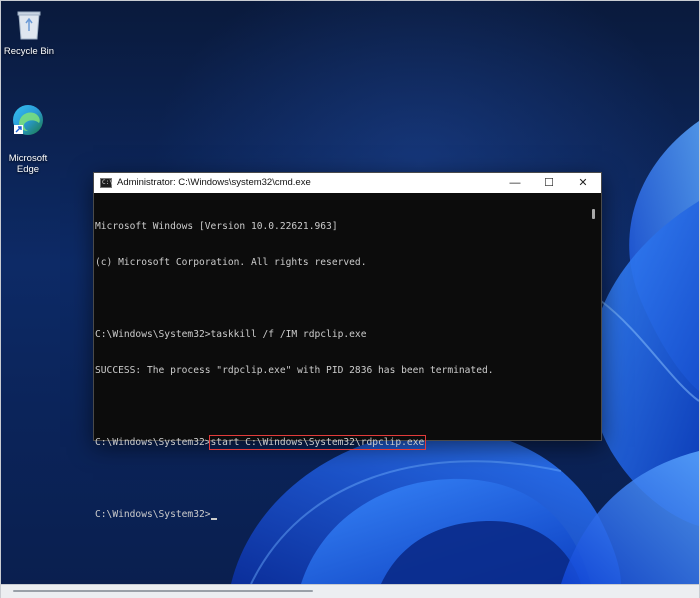 The width and height of the screenshot is (700, 598). What do you see at coordinates (350, 591) in the screenshot?
I see `horizontal-scrollbar` at bounding box center [350, 591].